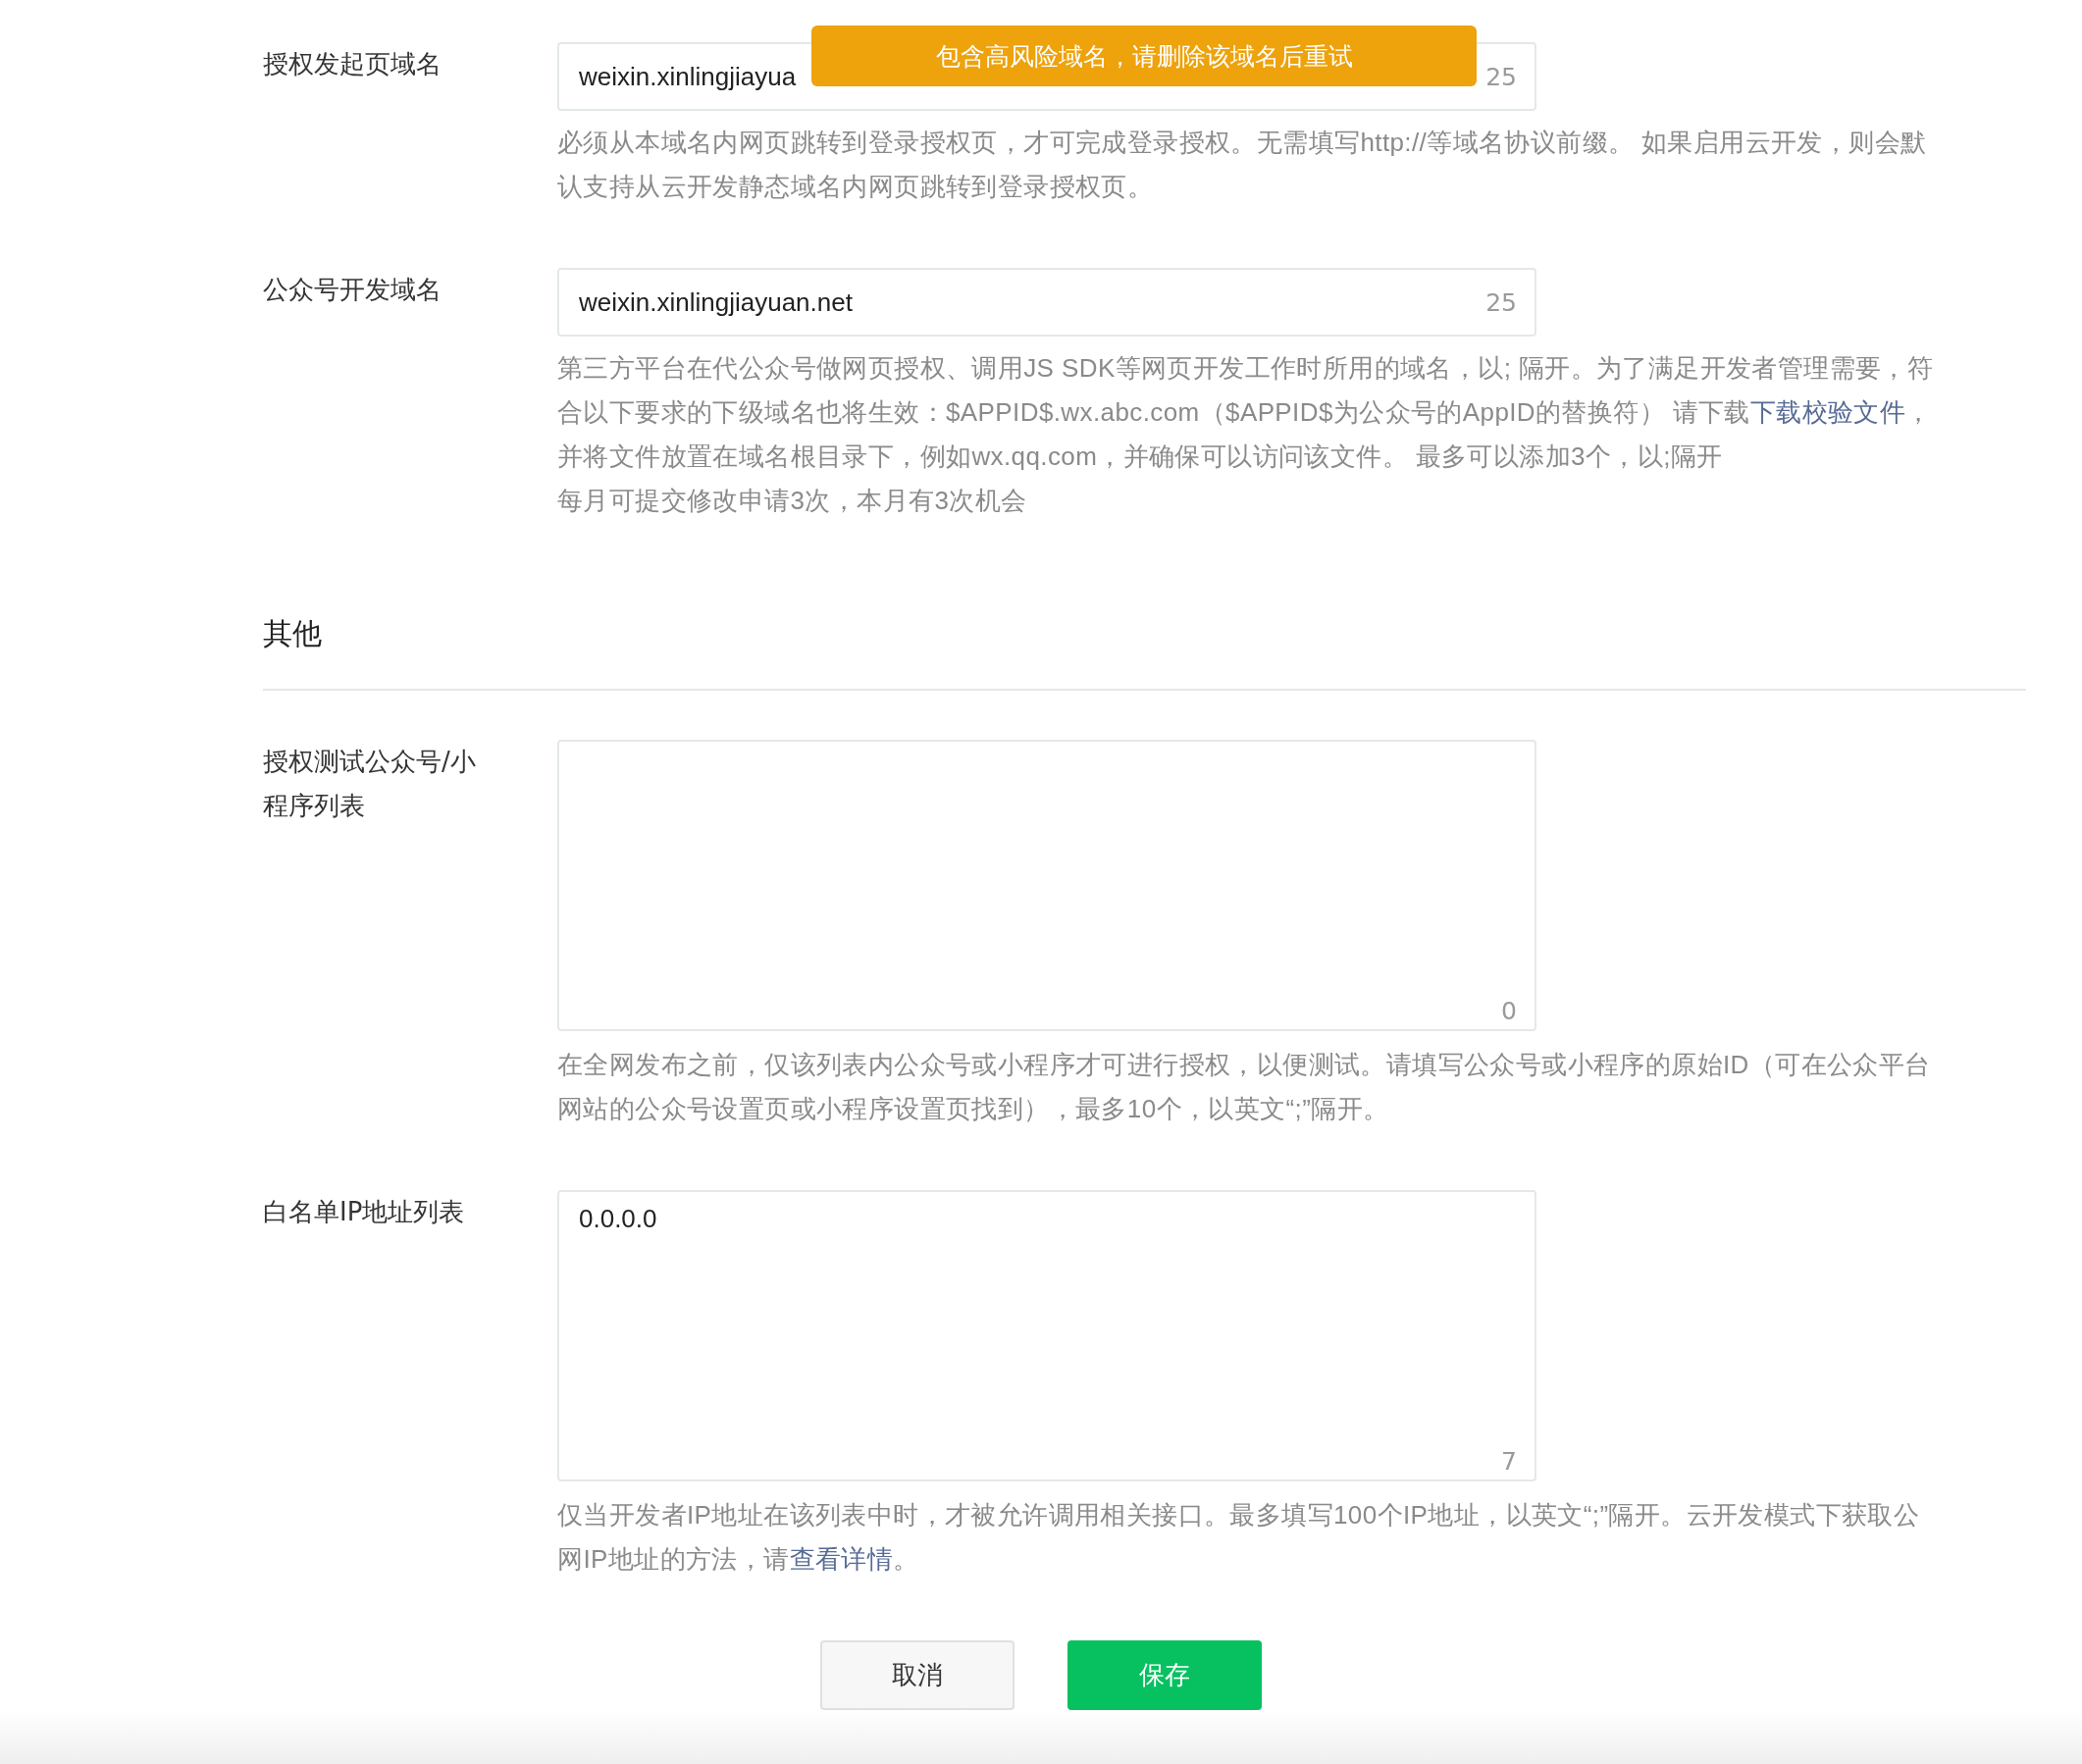 The height and width of the screenshot is (1764, 2082). Describe the element at coordinates (293, 633) in the screenshot. I see `section-title: 其他` at that location.